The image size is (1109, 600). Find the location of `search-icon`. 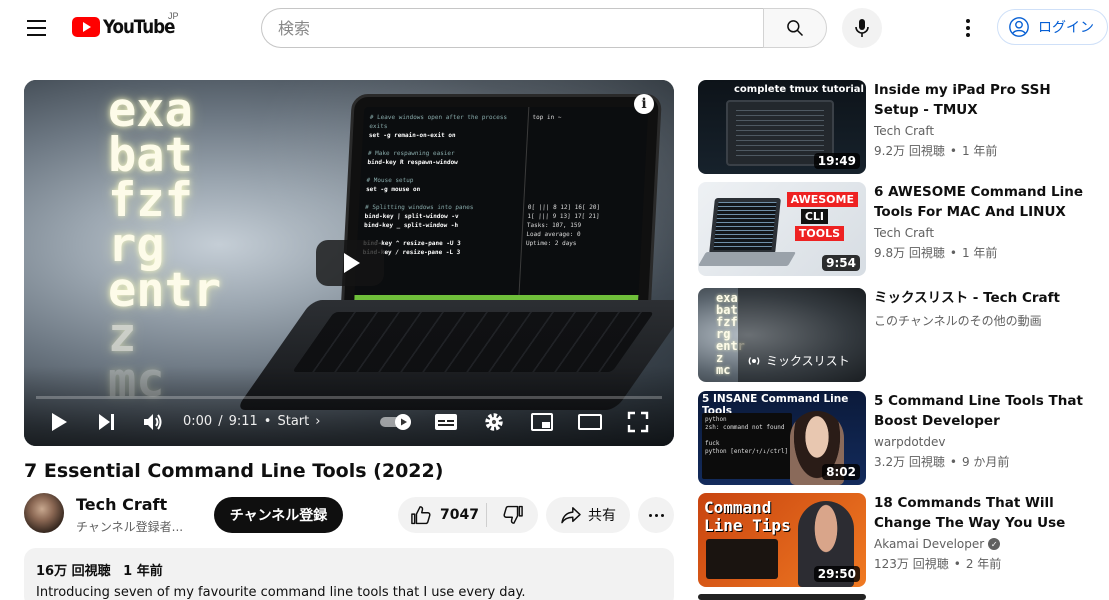

search-icon is located at coordinates (795, 28).